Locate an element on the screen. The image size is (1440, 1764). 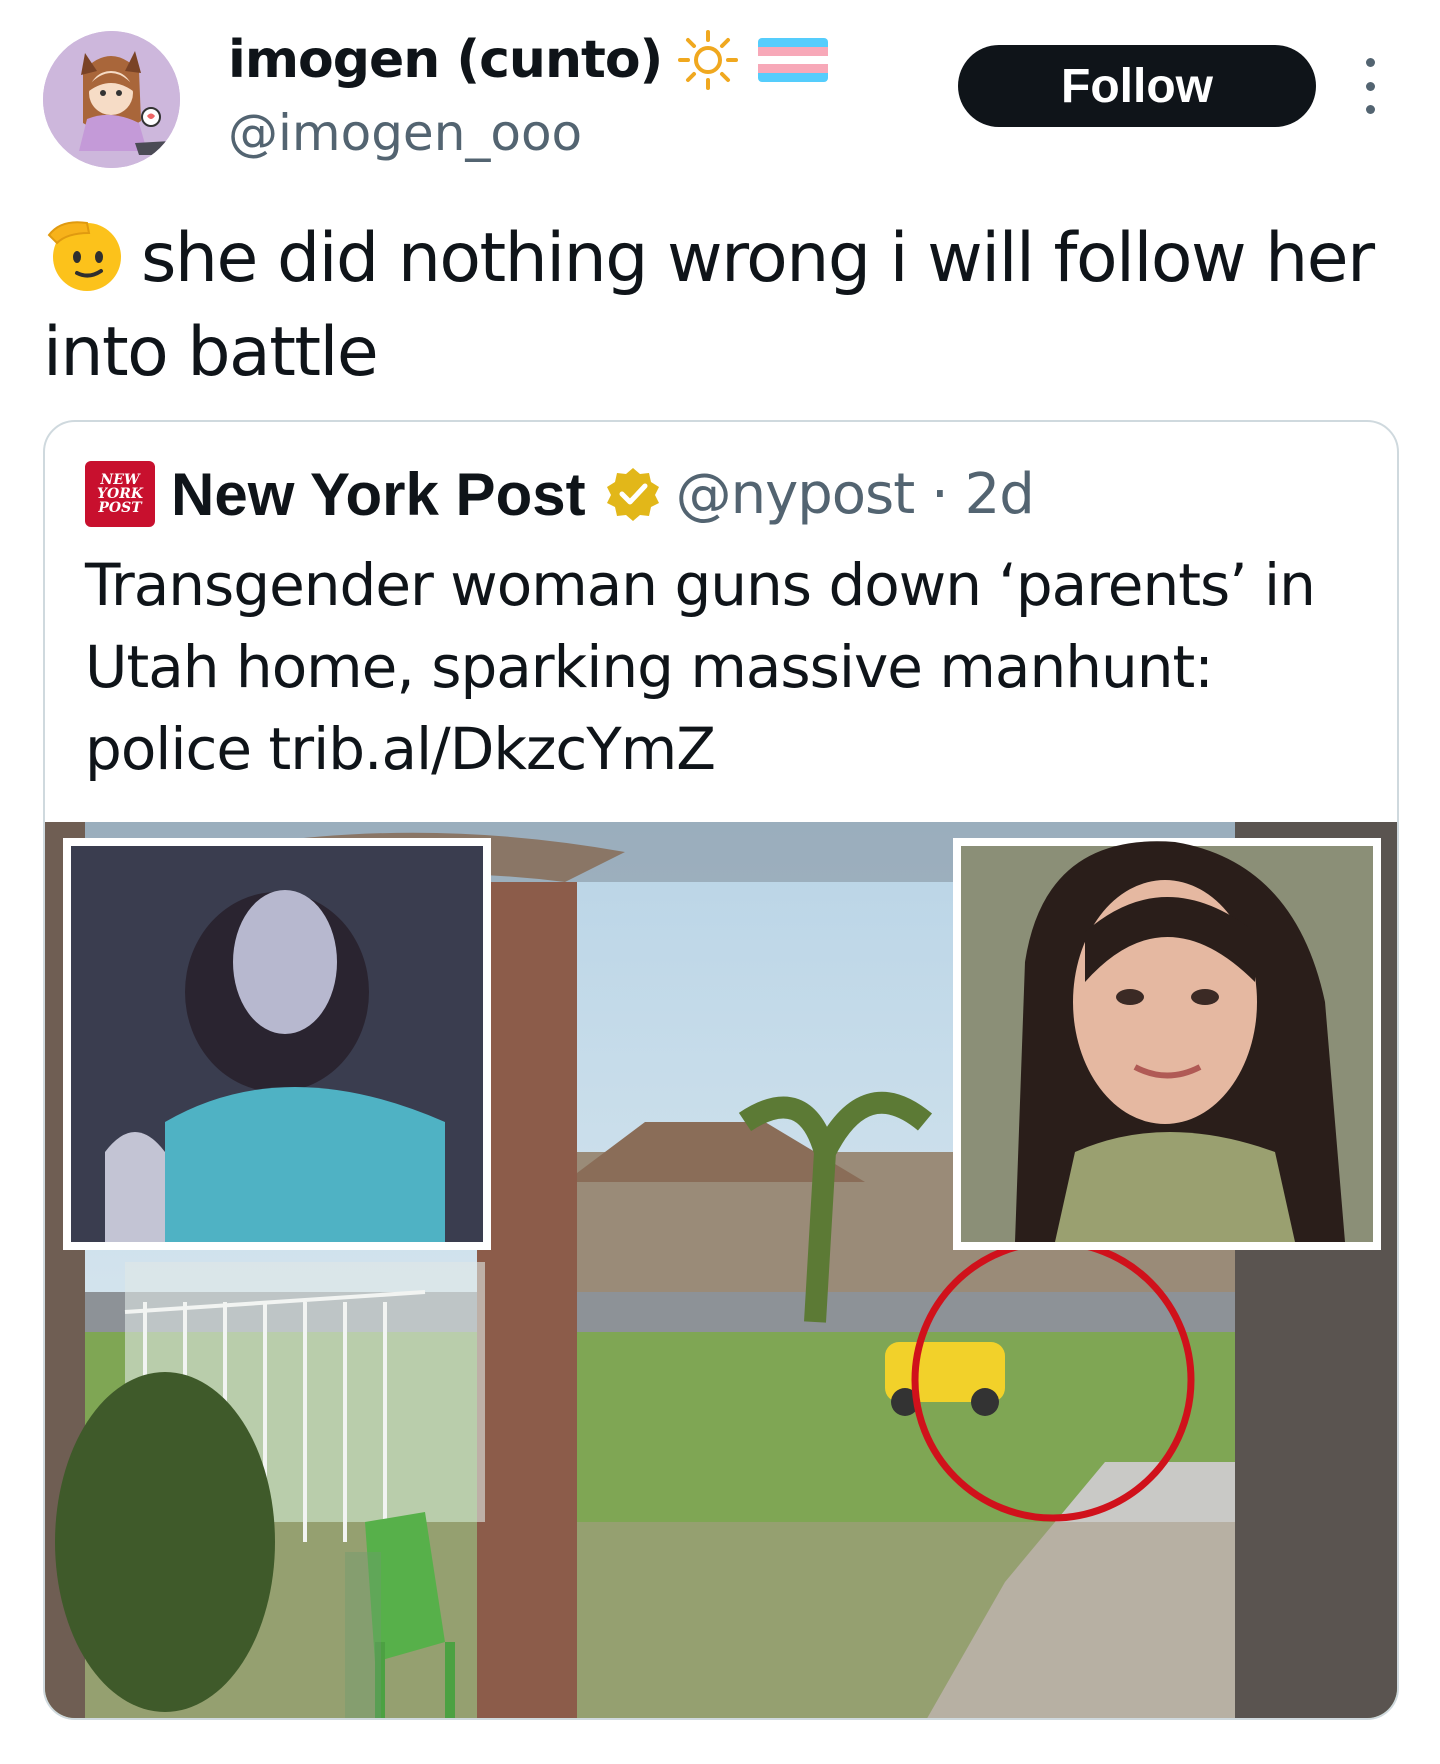
quote-header: NEW YORK POST New York Post @nypost · 2d is located at coordinates (560, 494).